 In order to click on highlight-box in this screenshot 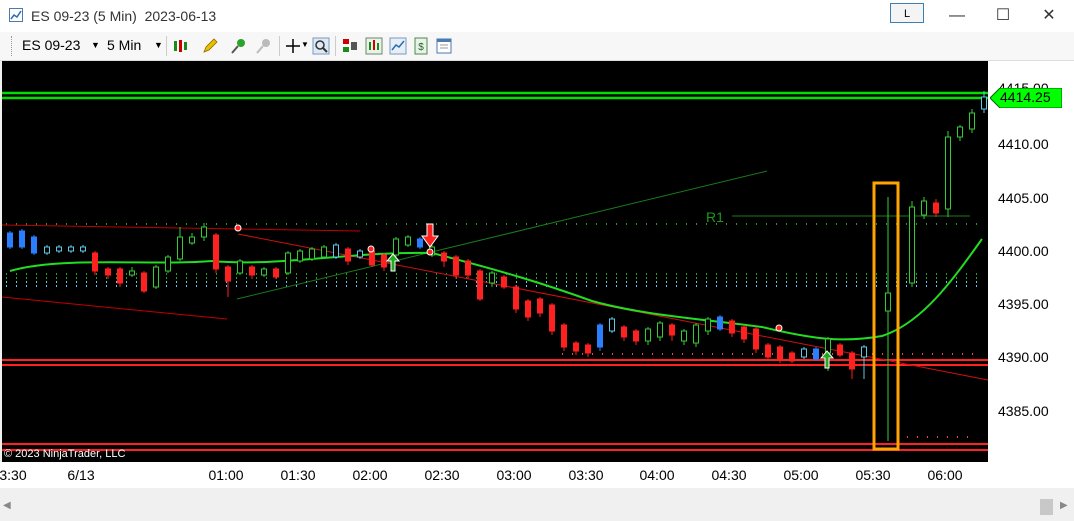, I will do `click(886, 316)`.